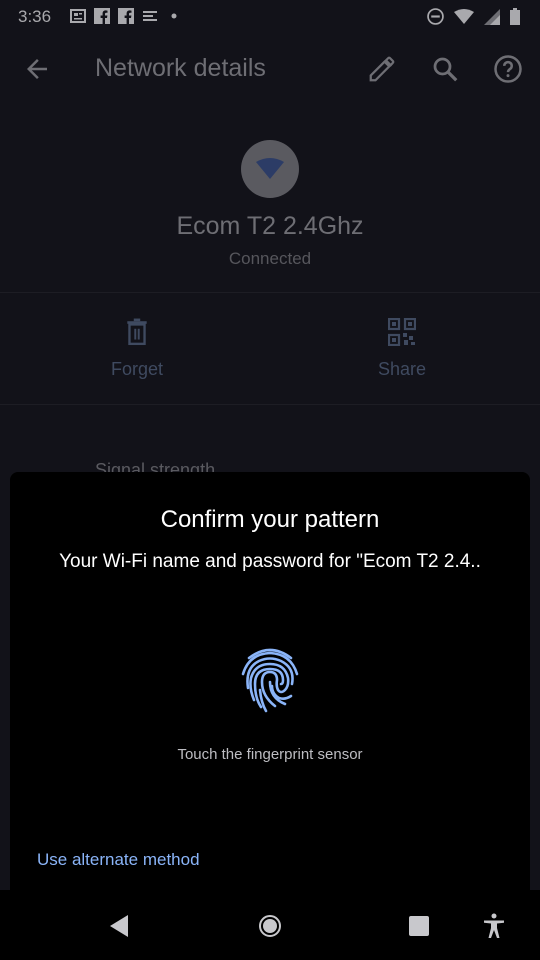 The image size is (540, 960). What do you see at coordinates (402, 332) in the screenshot?
I see `qr-code-icon` at bounding box center [402, 332].